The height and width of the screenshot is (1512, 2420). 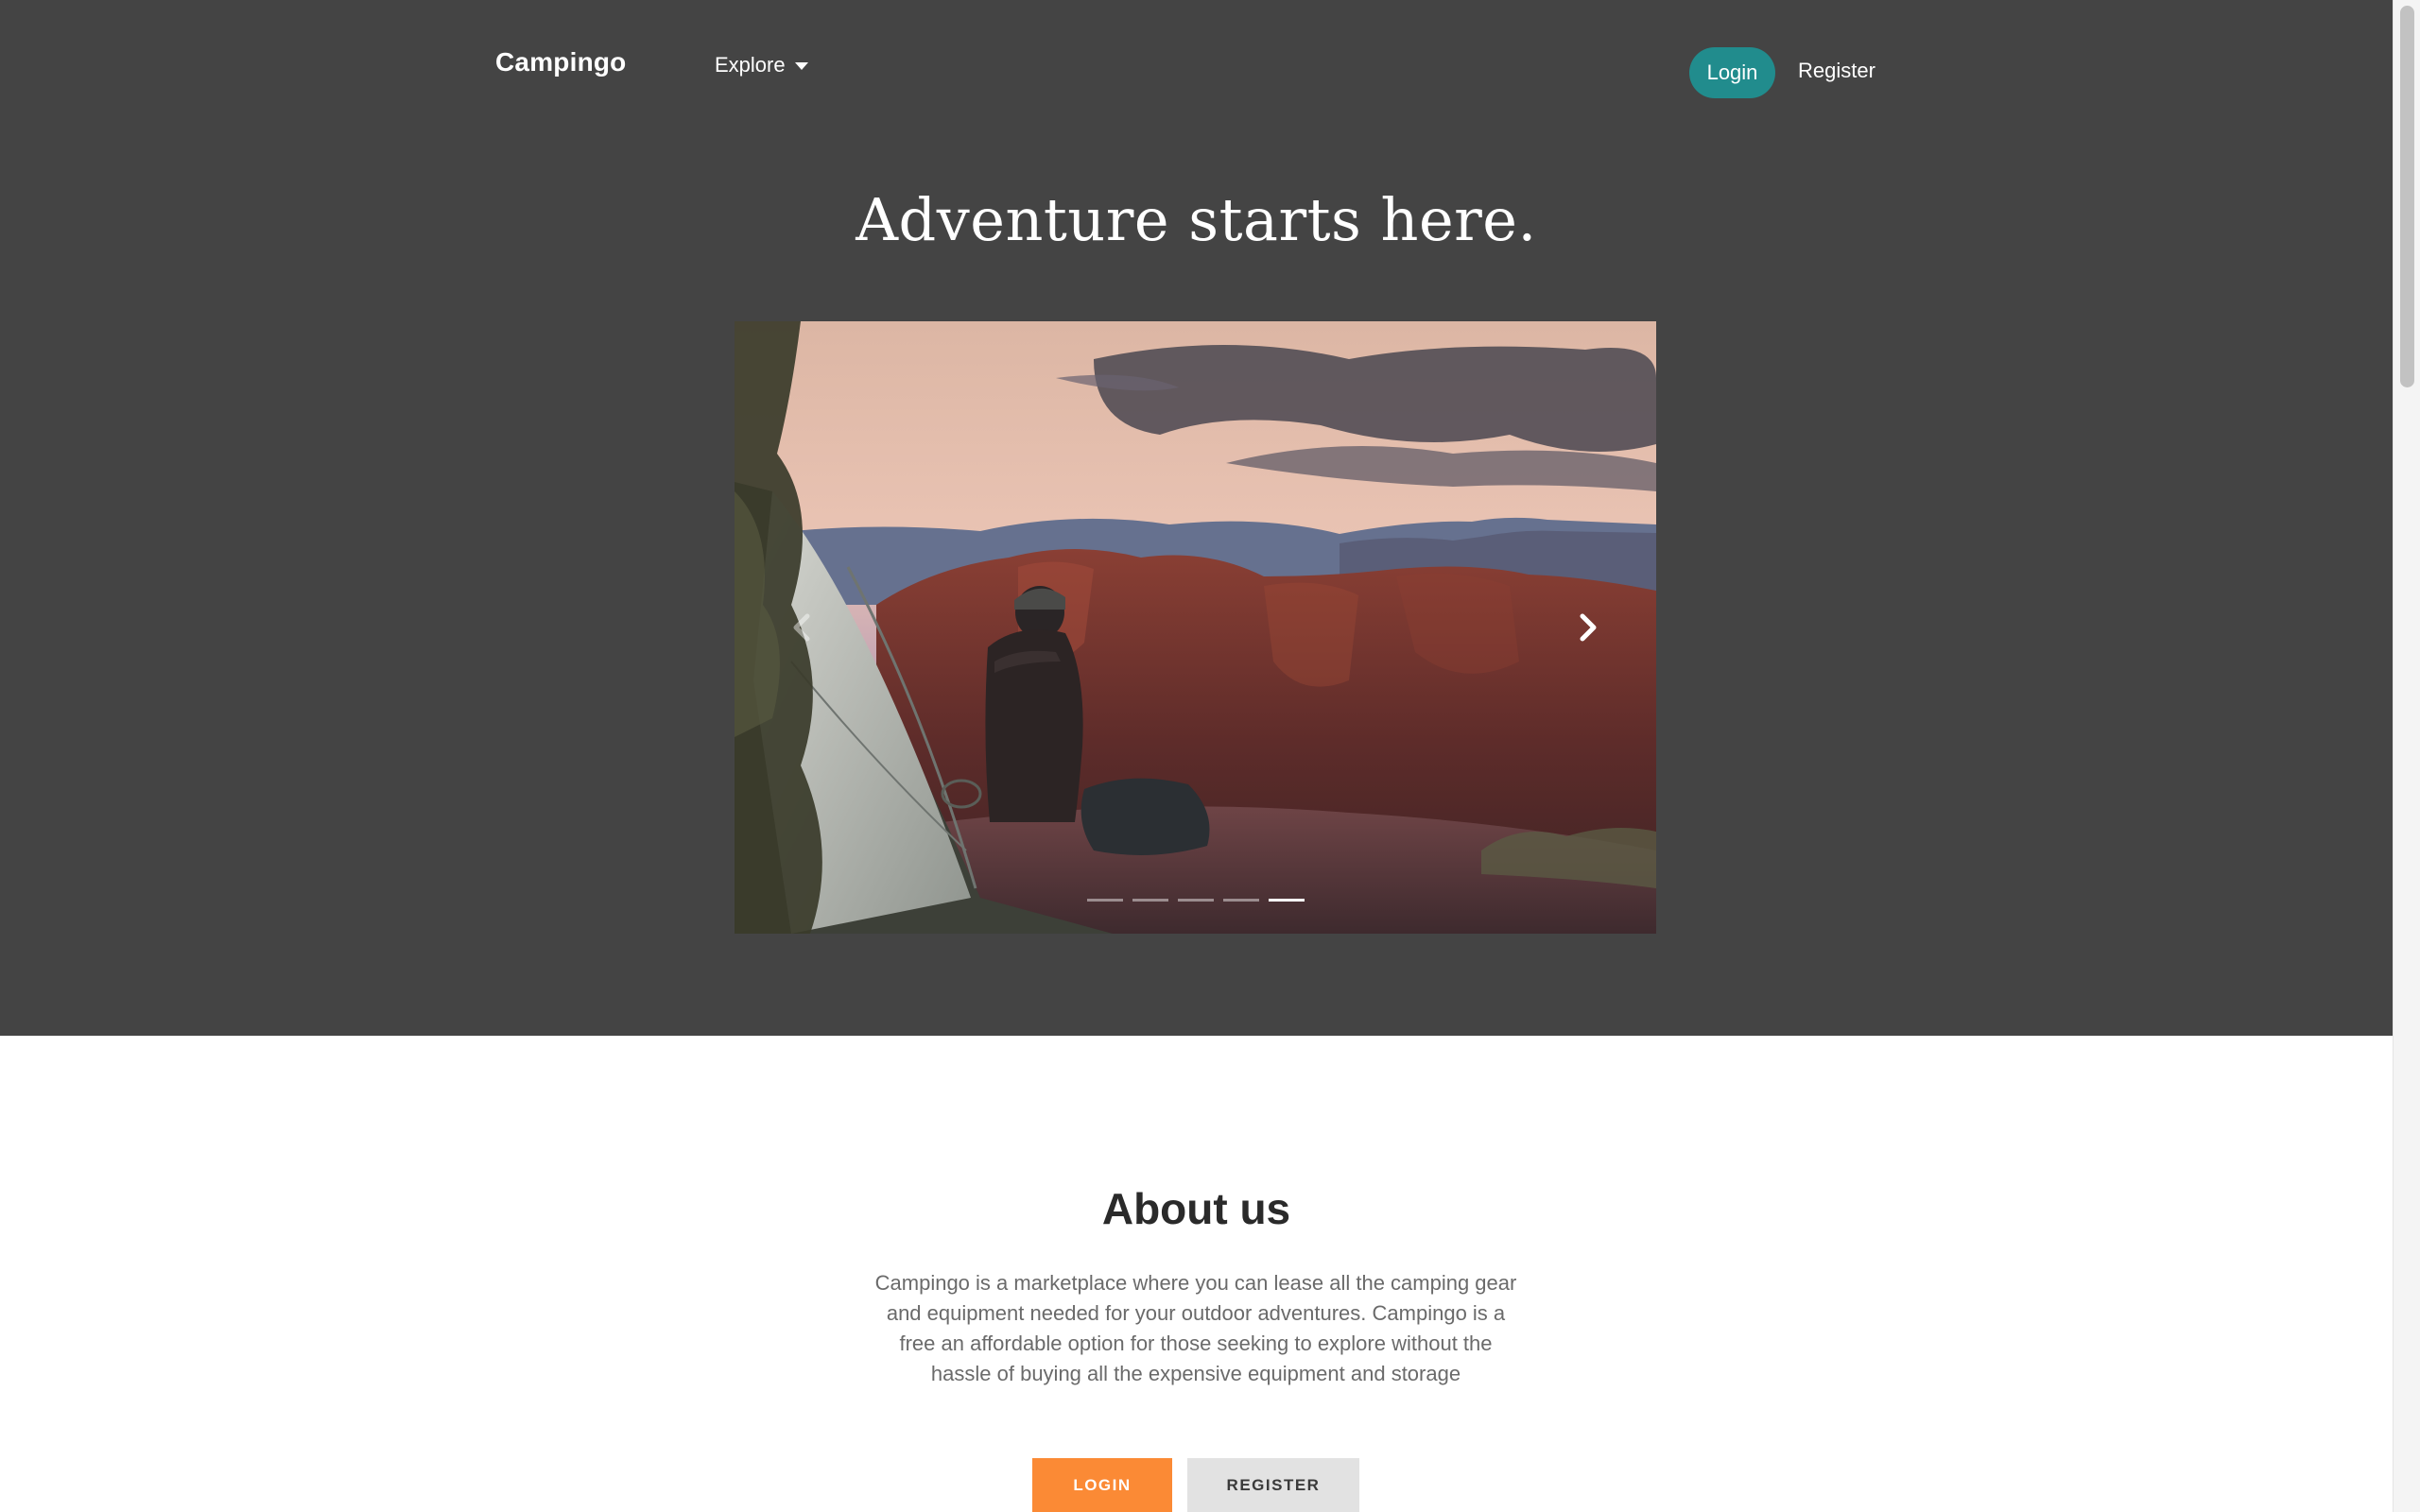 I want to click on vertical-scrollbar, so click(x=2406, y=756).